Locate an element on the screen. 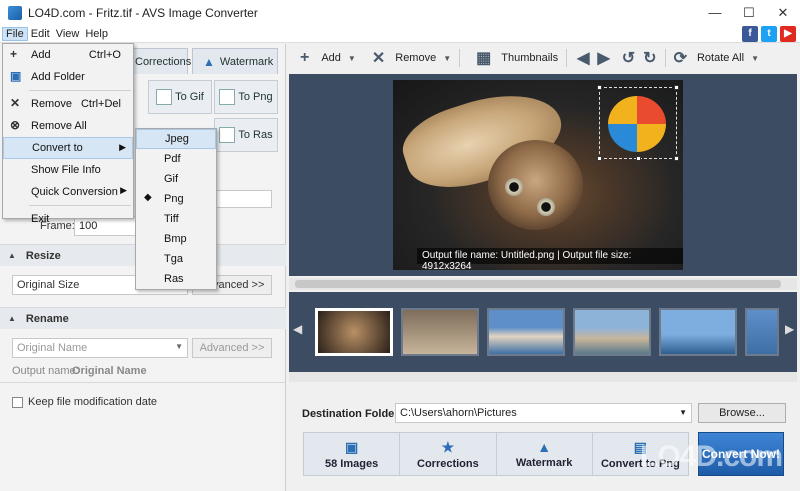 This screenshot has width=800, height=491. rename-advanced-button: Advanced >> is located at coordinates (232, 348).